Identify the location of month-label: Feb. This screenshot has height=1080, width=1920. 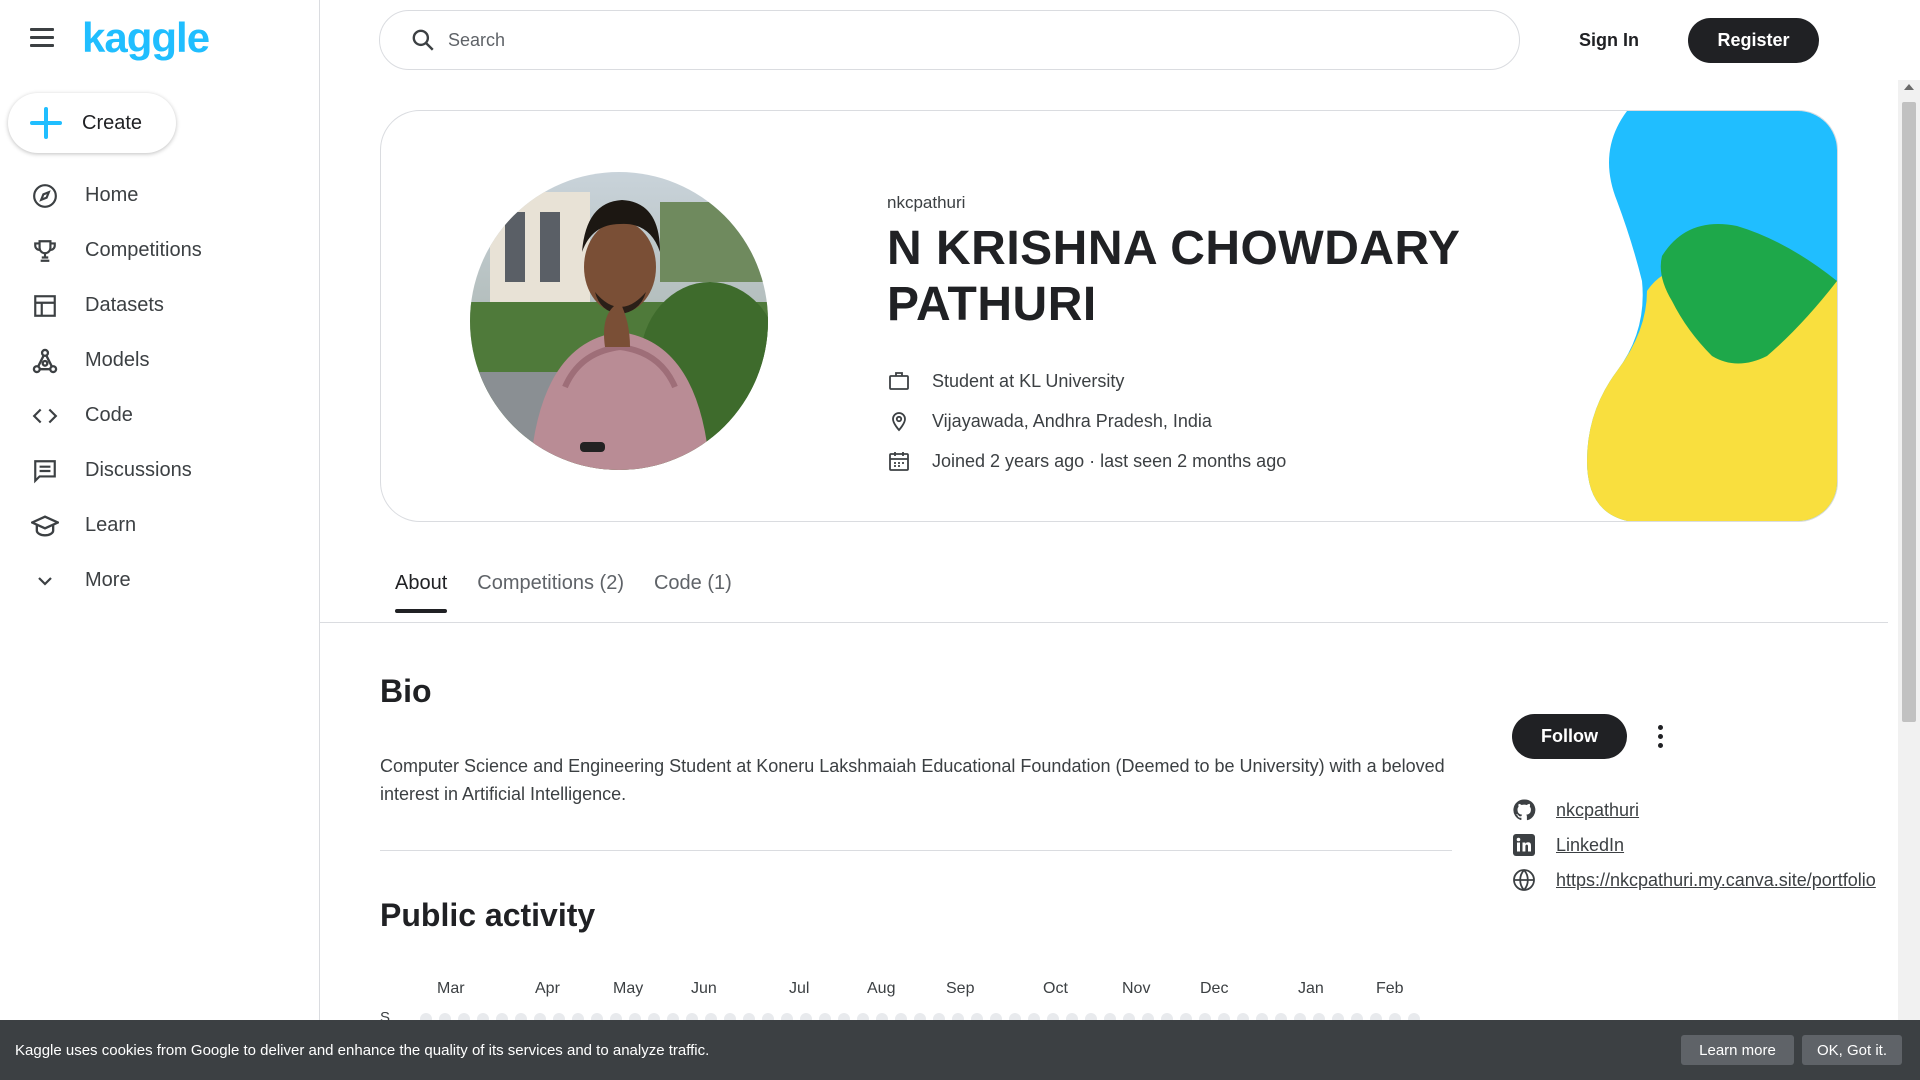
(1390, 988).